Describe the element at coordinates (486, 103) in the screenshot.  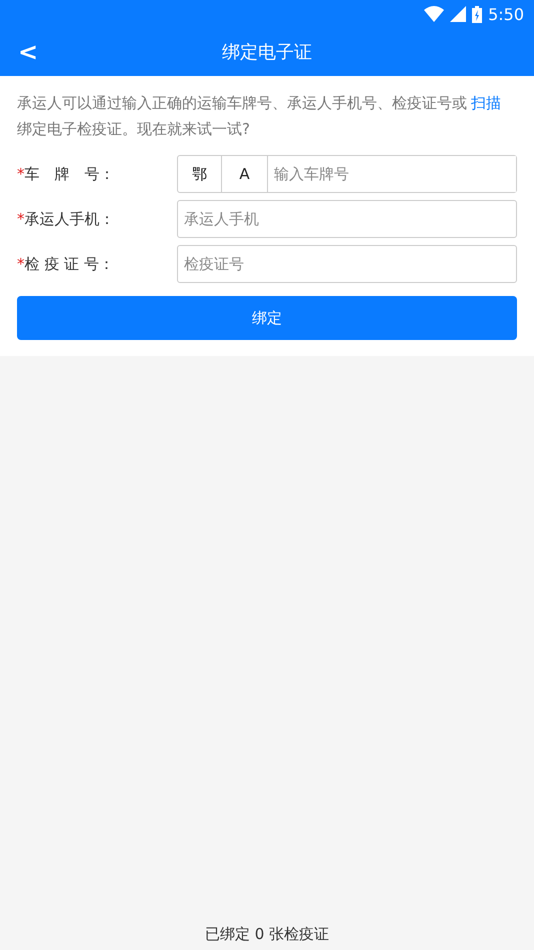
I see `scan-link: 扫描` at that location.